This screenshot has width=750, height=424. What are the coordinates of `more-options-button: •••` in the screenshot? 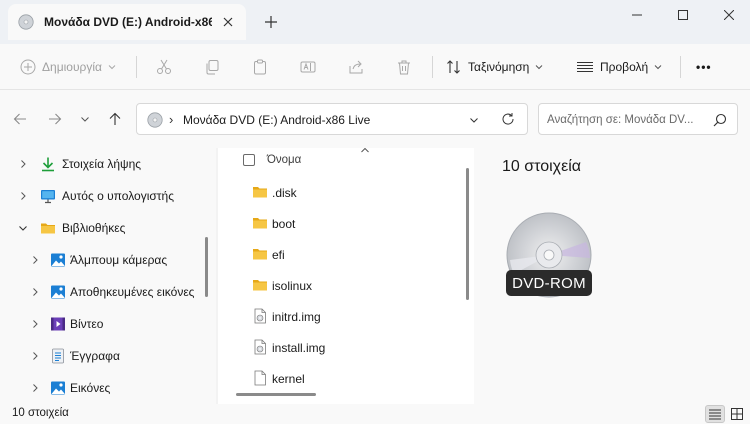 It's located at (704, 67).